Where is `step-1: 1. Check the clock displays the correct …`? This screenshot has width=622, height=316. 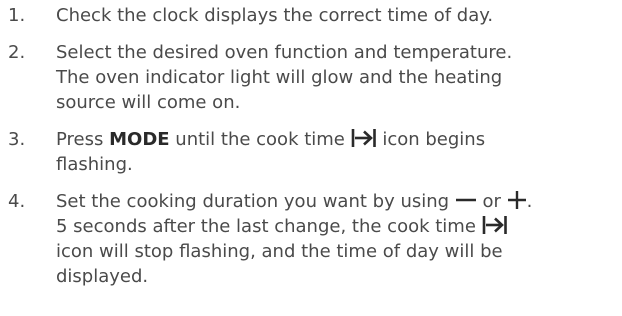
step-1: 1. Check the clock displays the correct … is located at coordinates (315, 15).